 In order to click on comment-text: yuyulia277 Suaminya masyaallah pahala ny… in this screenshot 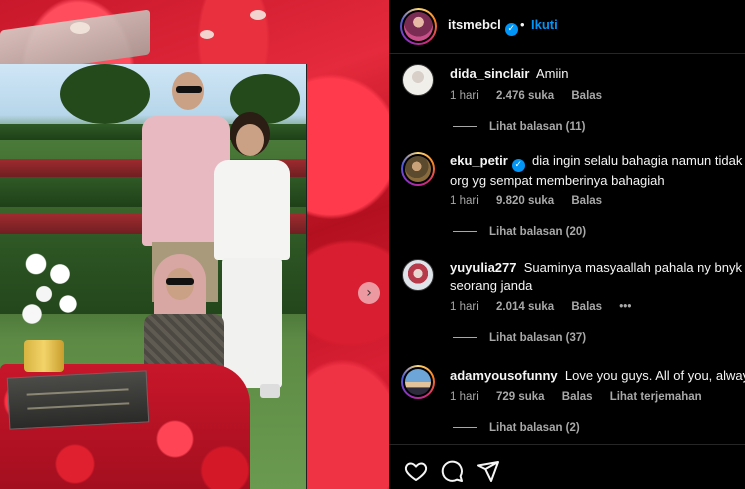, I will do `click(597, 277)`.